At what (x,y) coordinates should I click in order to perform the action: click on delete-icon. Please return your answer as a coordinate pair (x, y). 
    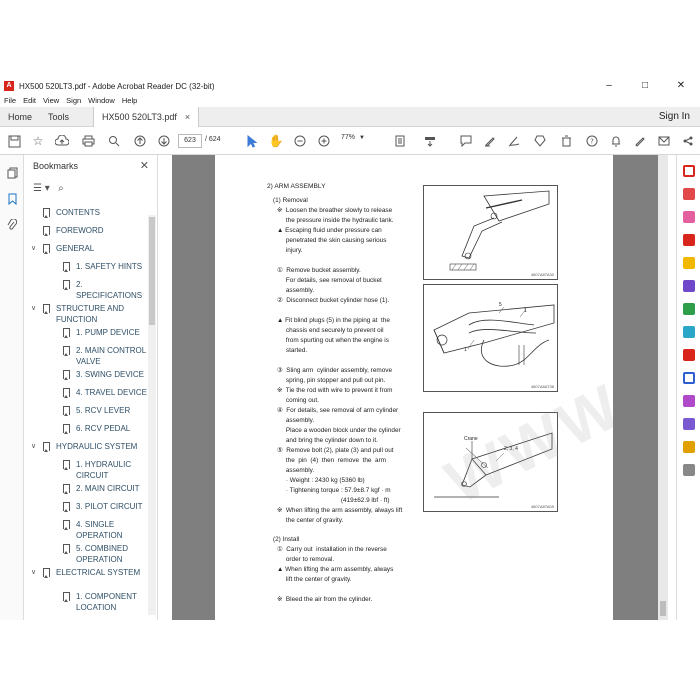
    Looking at the image, I should click on (566, 141).